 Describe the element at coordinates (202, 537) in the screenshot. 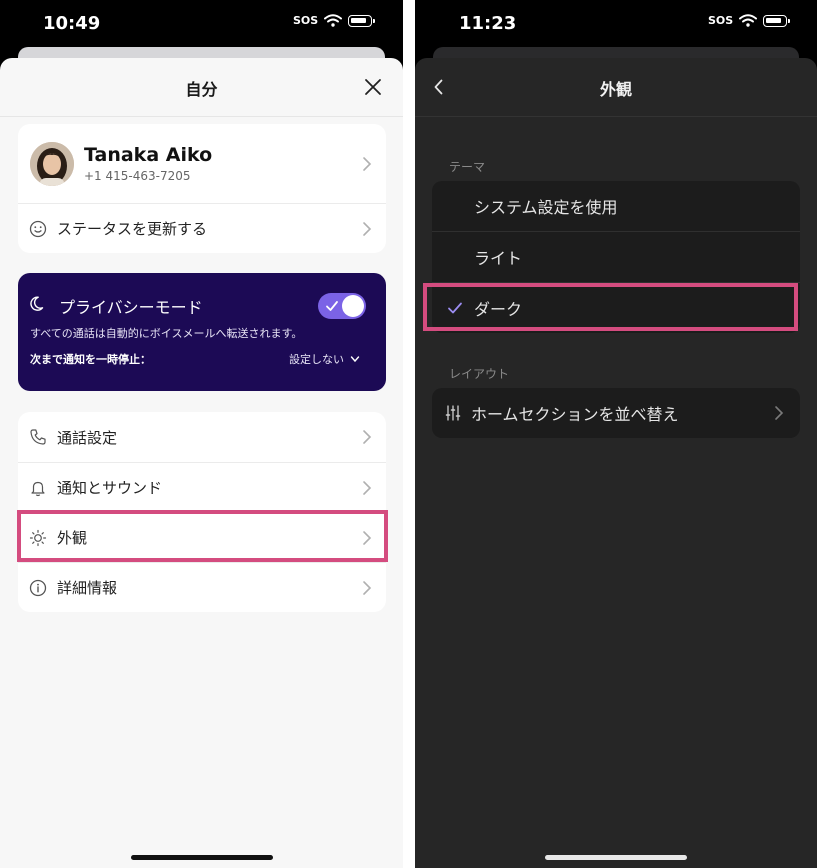

I see `menu-item-appearance: 外観` at that location.